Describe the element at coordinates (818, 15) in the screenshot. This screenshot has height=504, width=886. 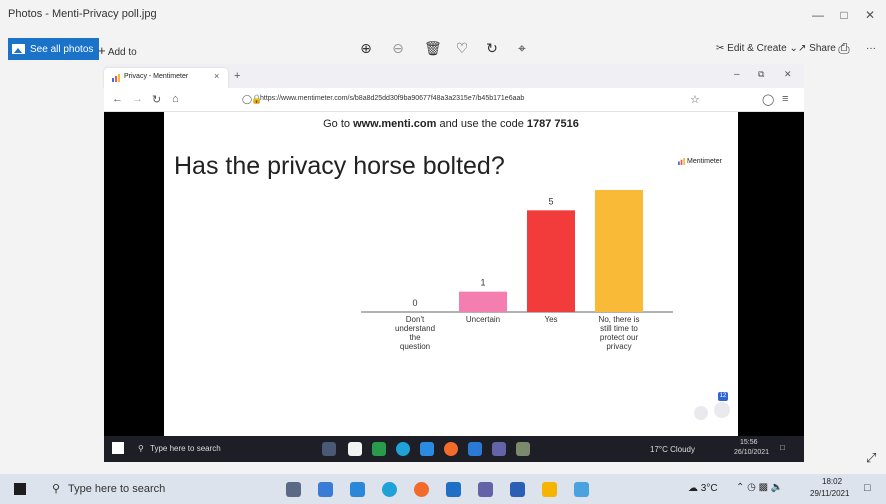
I see `minimize-icon: —` at that location.